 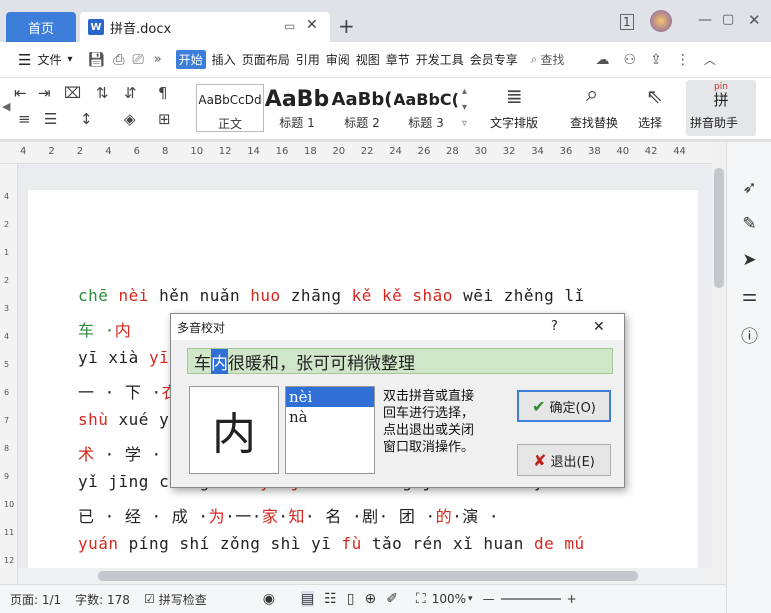 I want to click on clear-format-icon: ⌧, so click(x=72, y=93).